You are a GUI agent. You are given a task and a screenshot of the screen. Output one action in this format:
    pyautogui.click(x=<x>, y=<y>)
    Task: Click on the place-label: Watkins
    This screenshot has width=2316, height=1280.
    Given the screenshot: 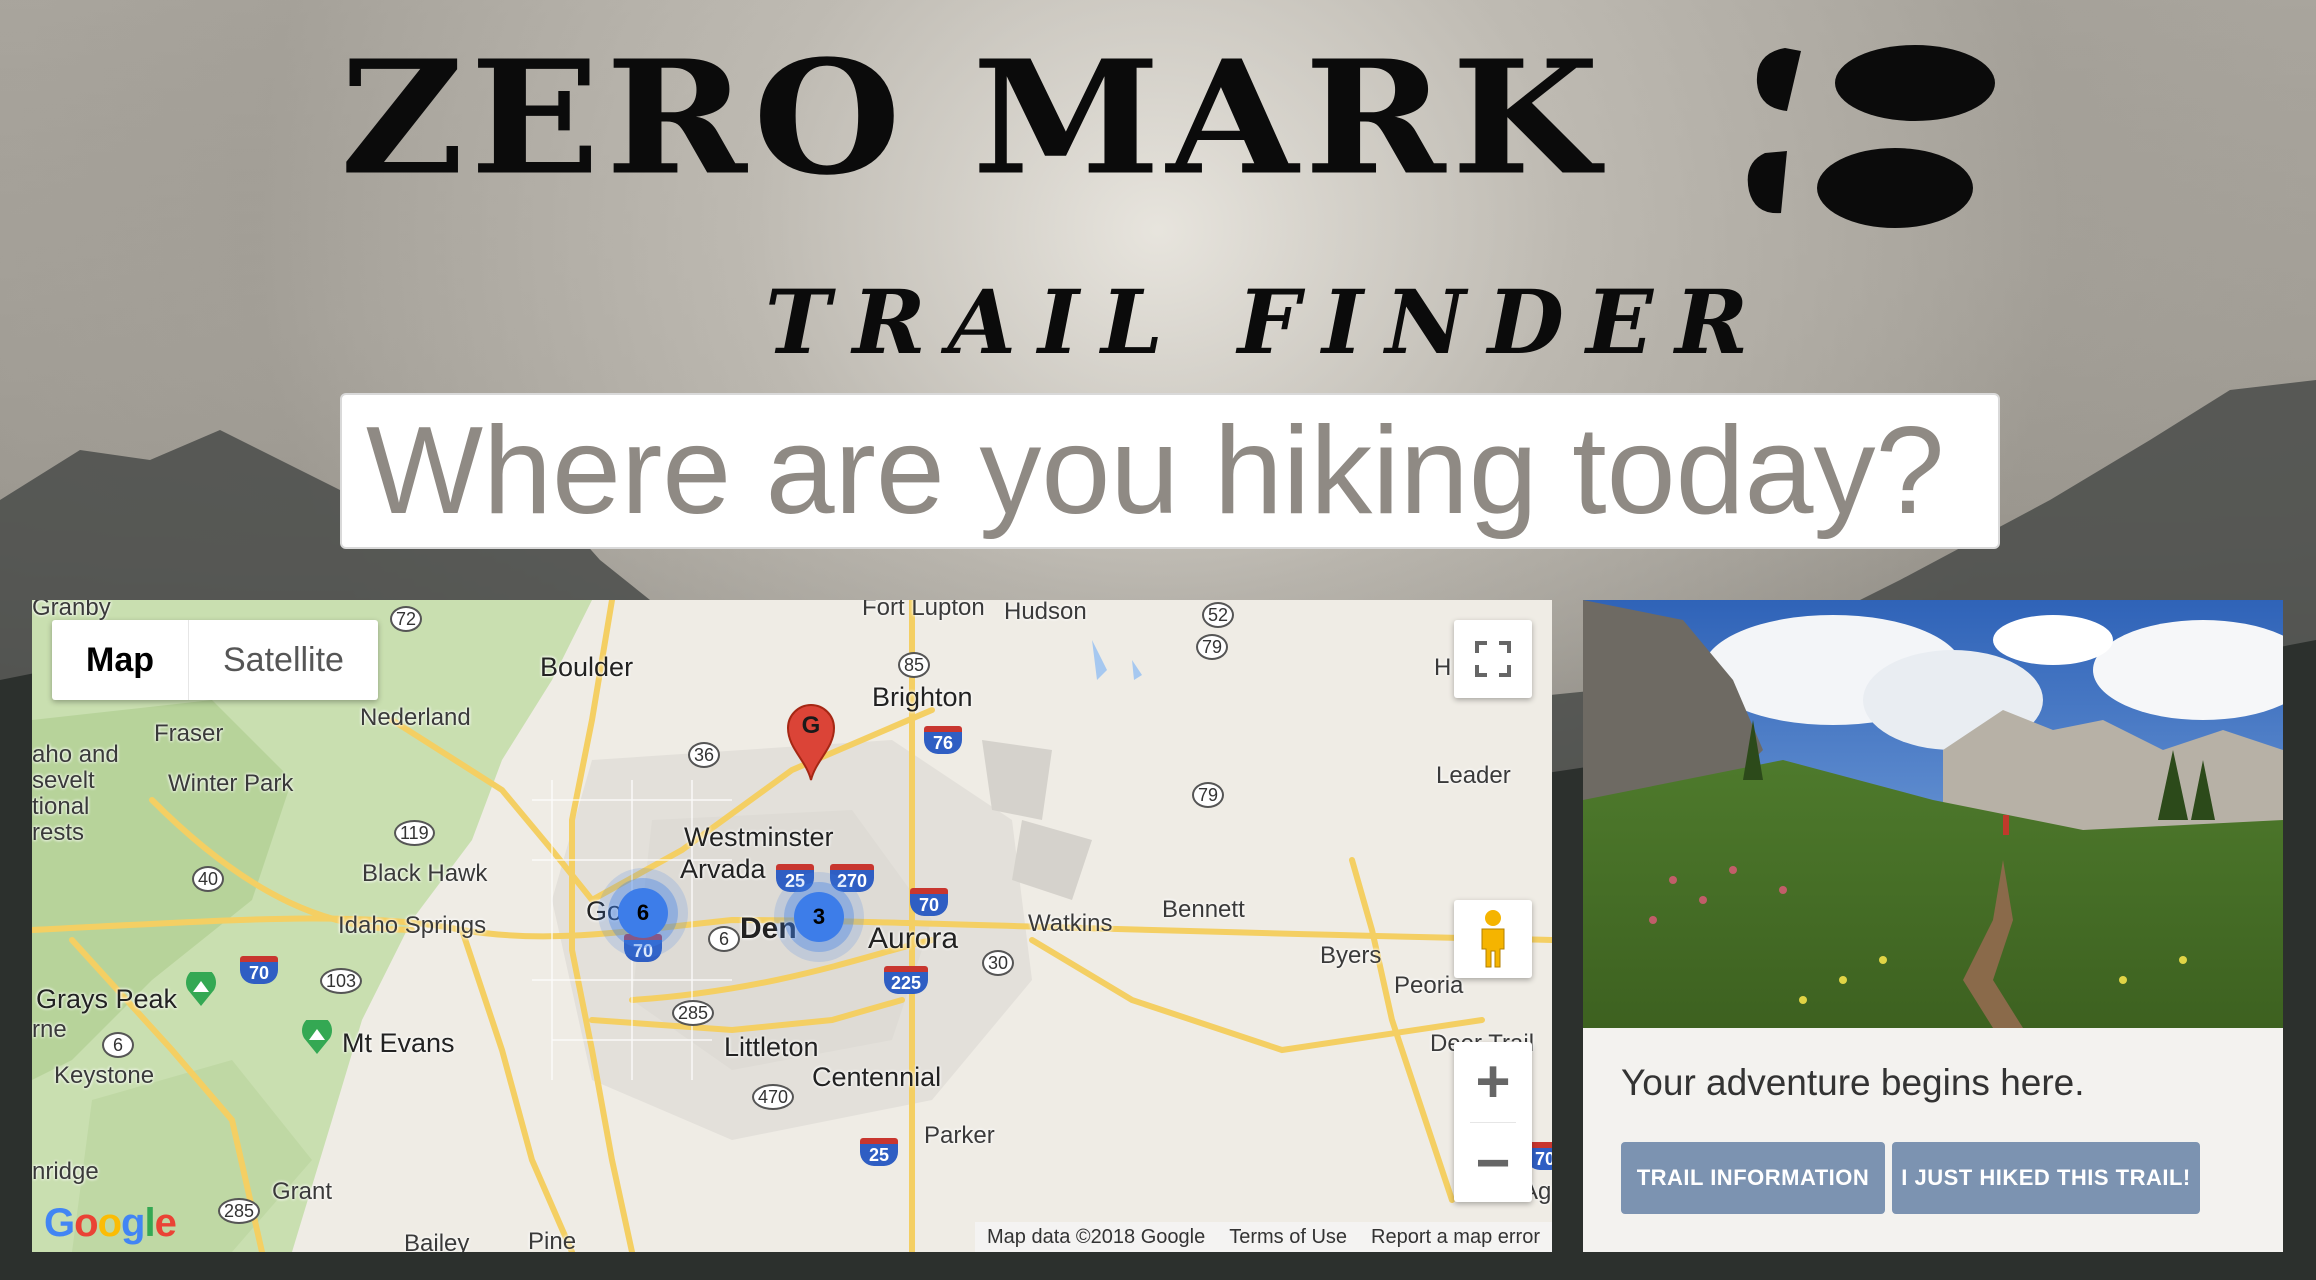 What is the action you would take?
    pyautogui.click(x=1070, y=923)
    